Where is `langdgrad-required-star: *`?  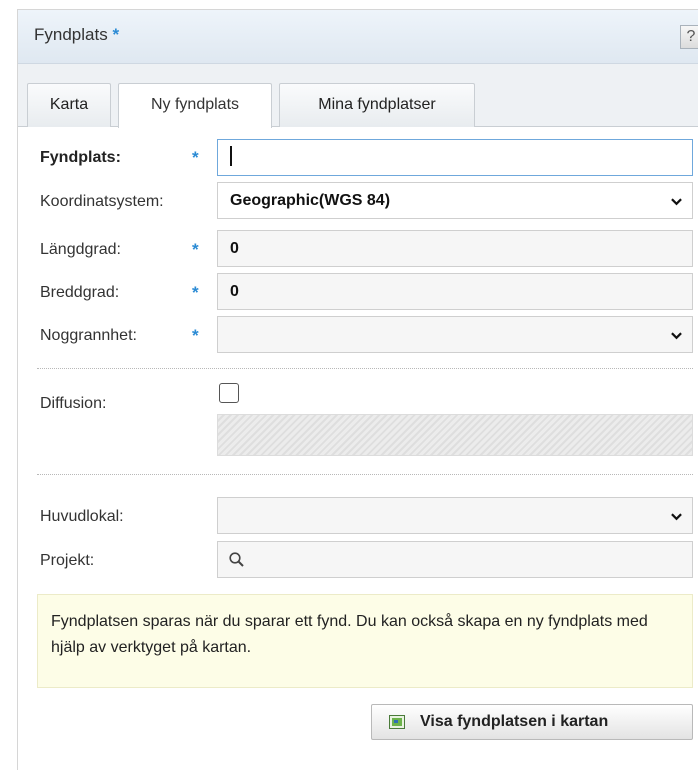 langdgrad-required-star: * is located at coordinates (195, 249).